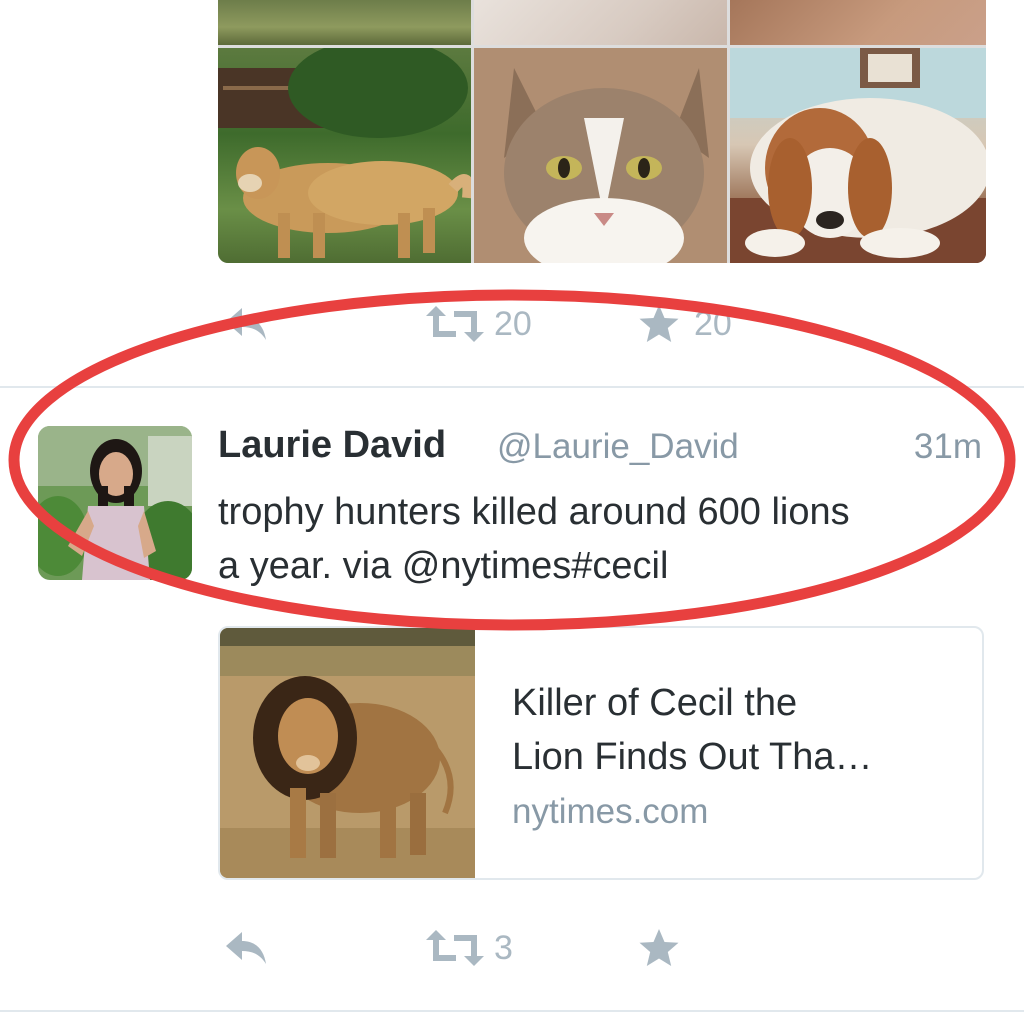  I want to click on favorite-button-top: 20, so click(685, 324).